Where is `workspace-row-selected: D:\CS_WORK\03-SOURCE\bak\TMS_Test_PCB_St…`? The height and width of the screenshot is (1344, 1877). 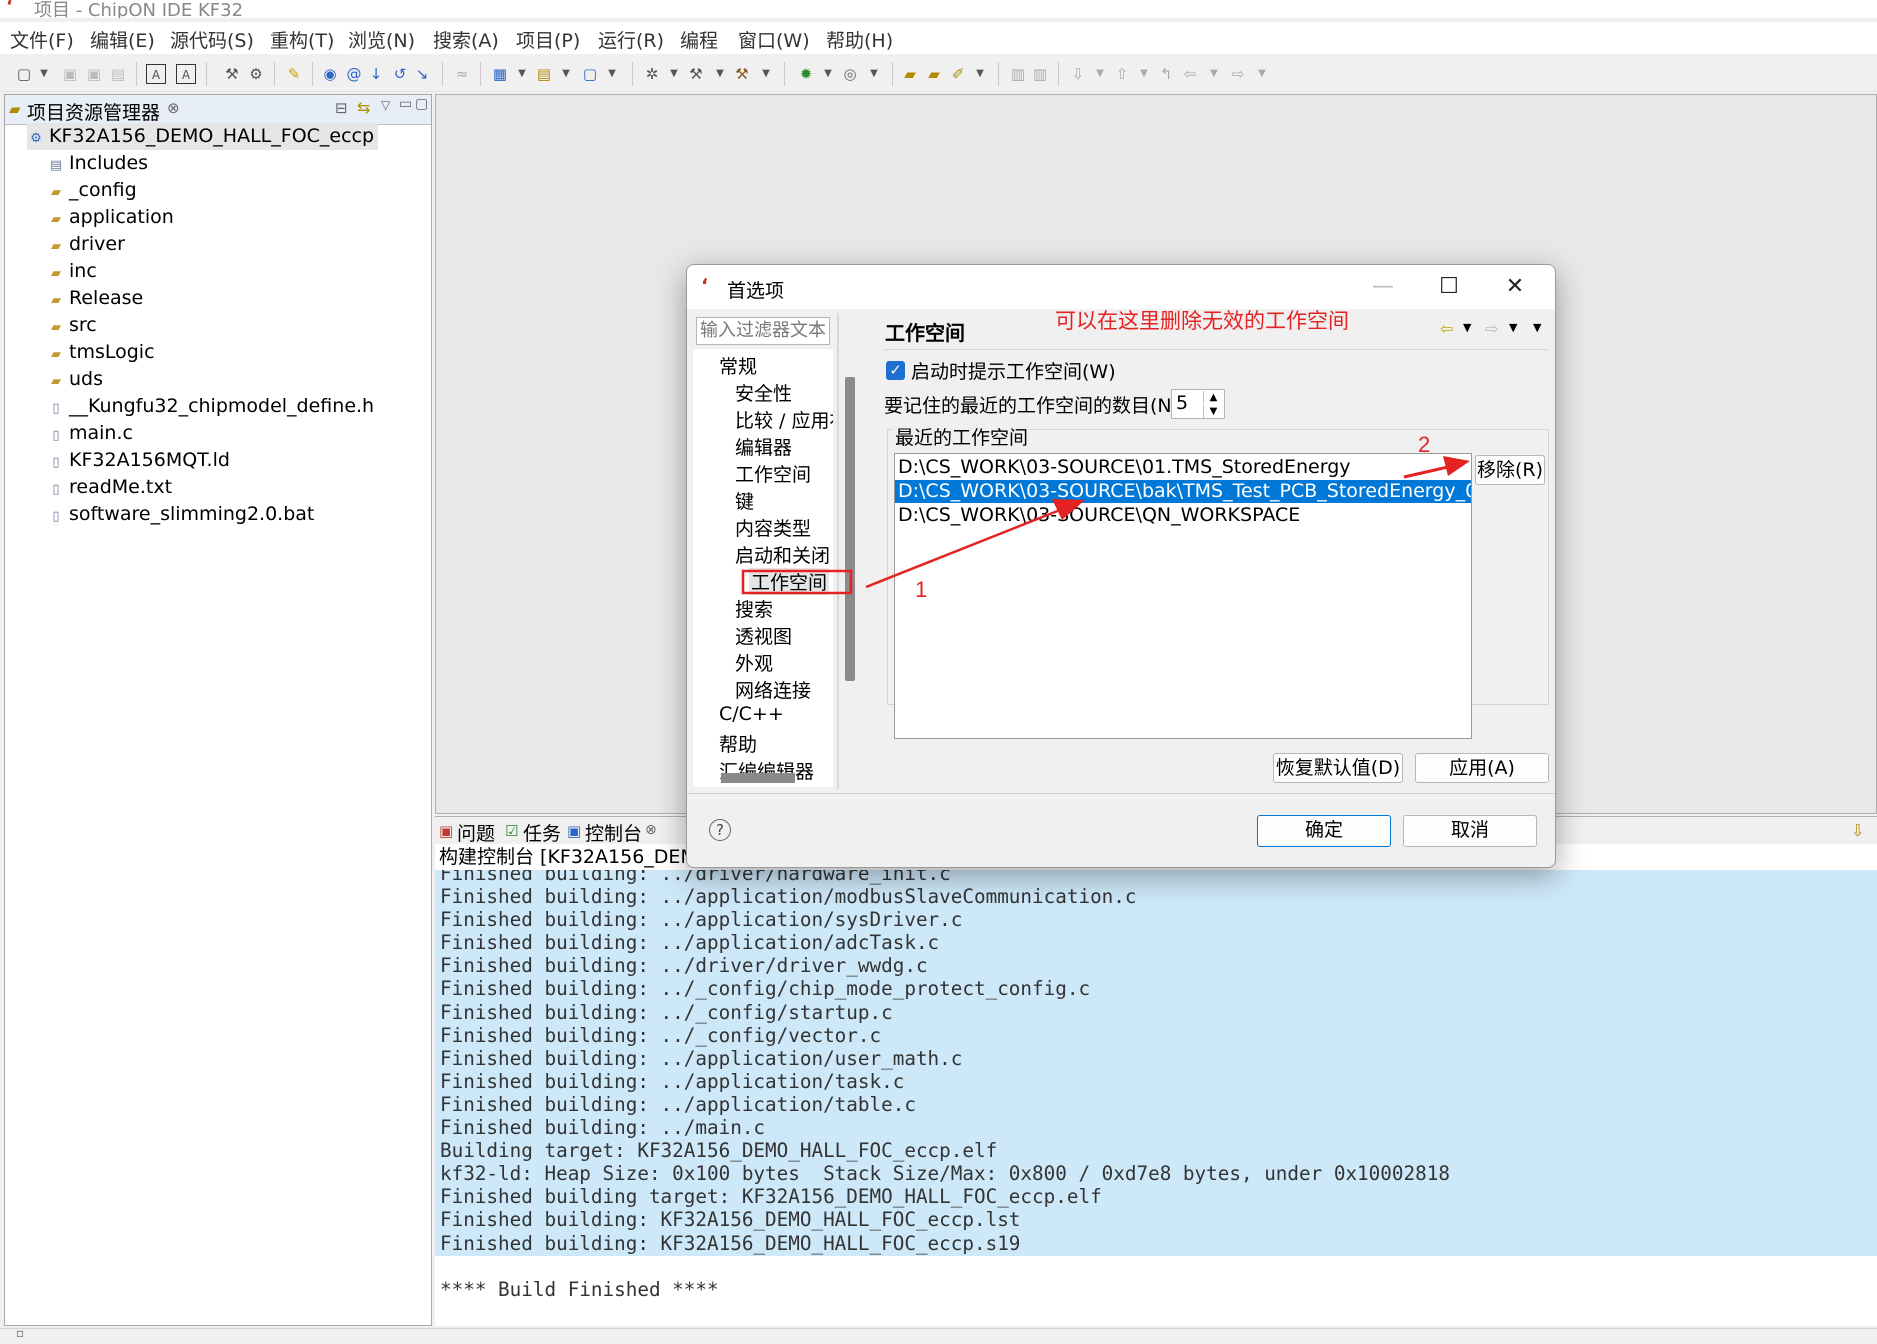 workspace-row-selected: D:\CS_WORK\03-SOURCE\bak\TMS_Test_PCB_St… is located at coordinates (1183, 491).